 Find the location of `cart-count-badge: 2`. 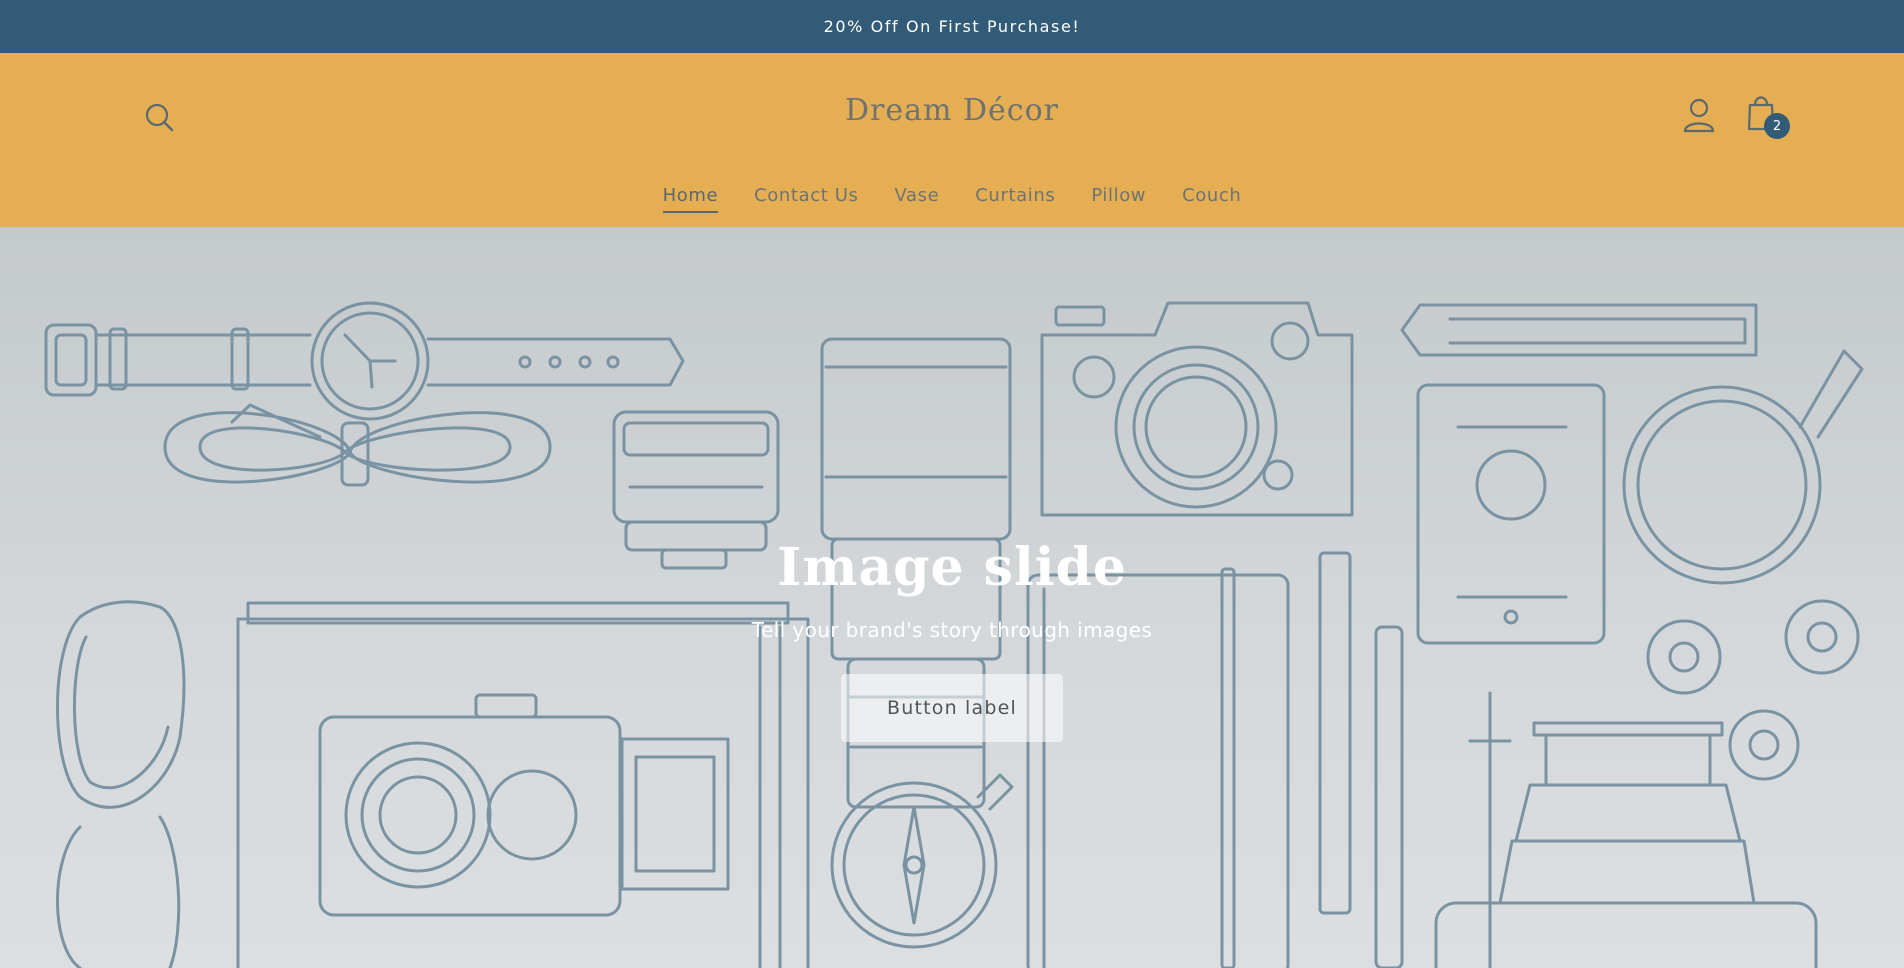

cart-count-badge: 2 is located at coordinates (1777, 126).